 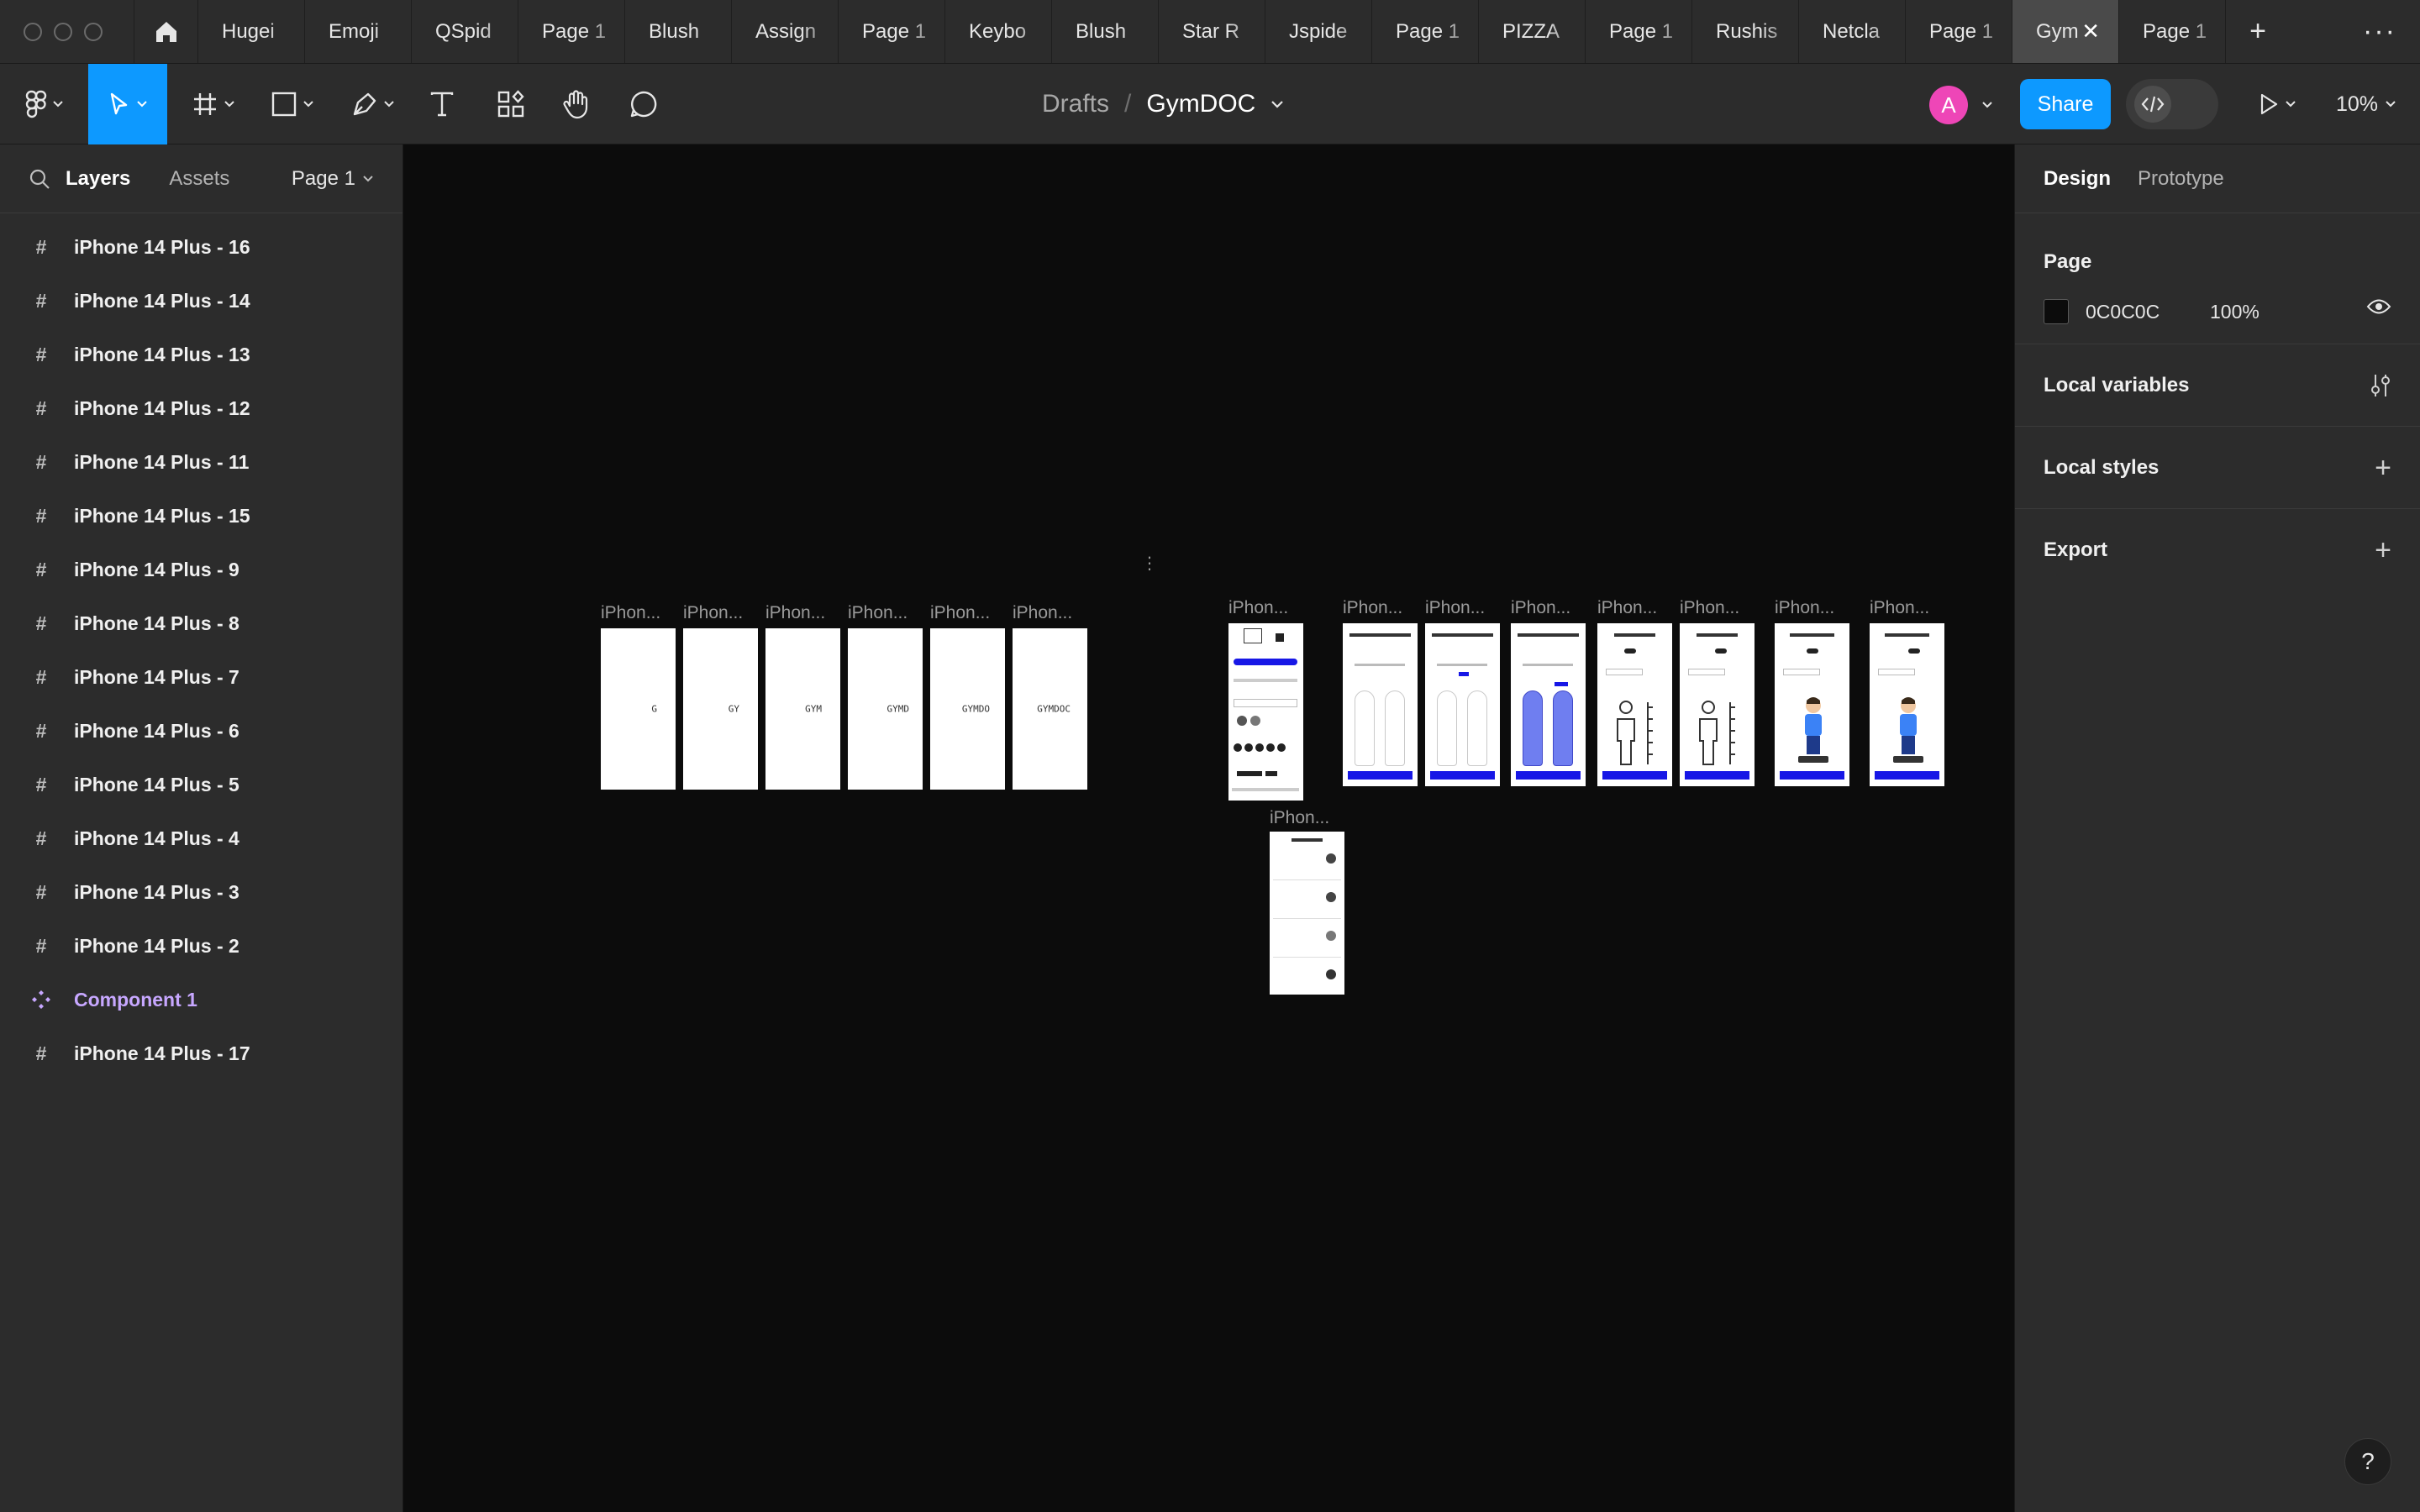 What do you see at coordinates (1075, 104) in the screenshot?
I see `breadcrumb-drafts: Drafts` at bounding box center [1075, 104].